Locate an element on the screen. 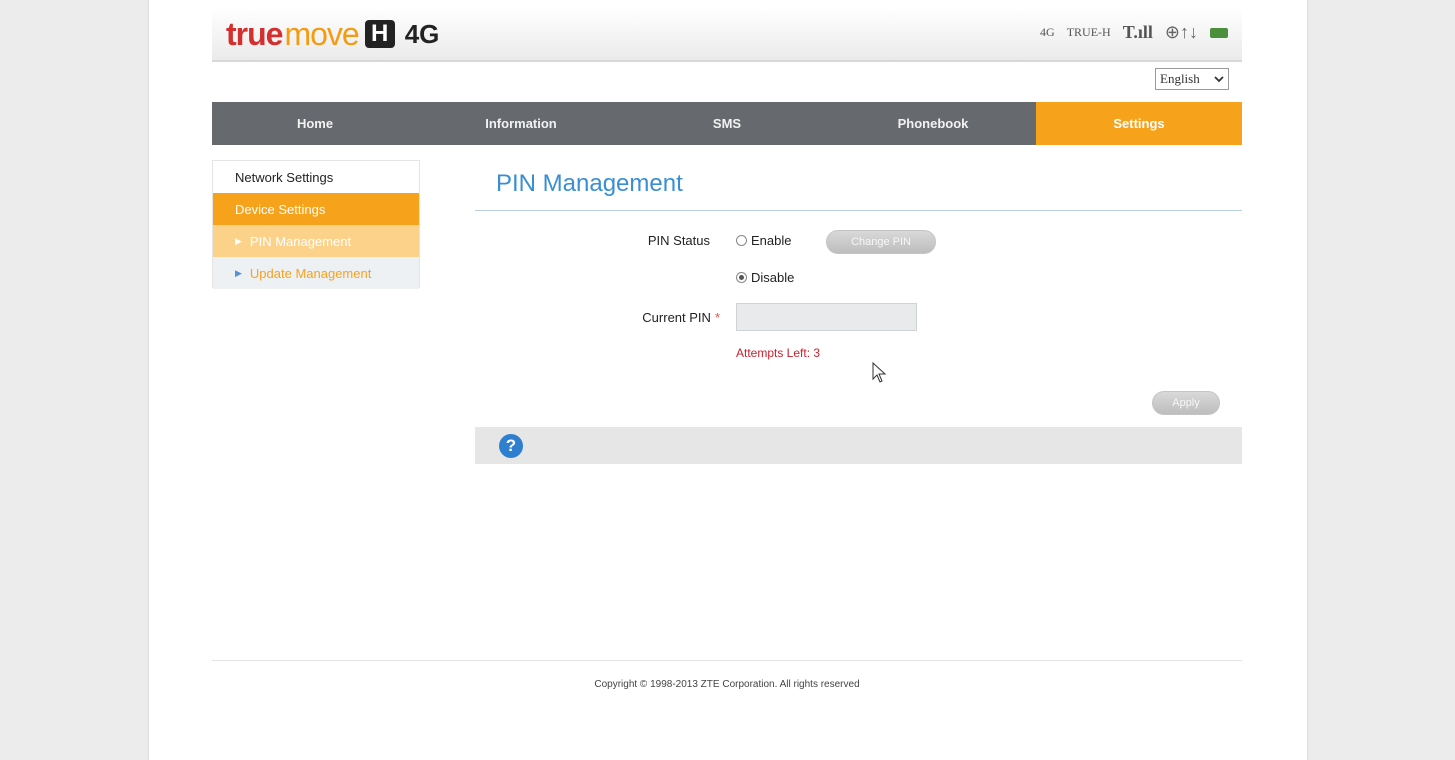  sidebar-item-device-settings: Device Settings is located at coordinates (316, 209).